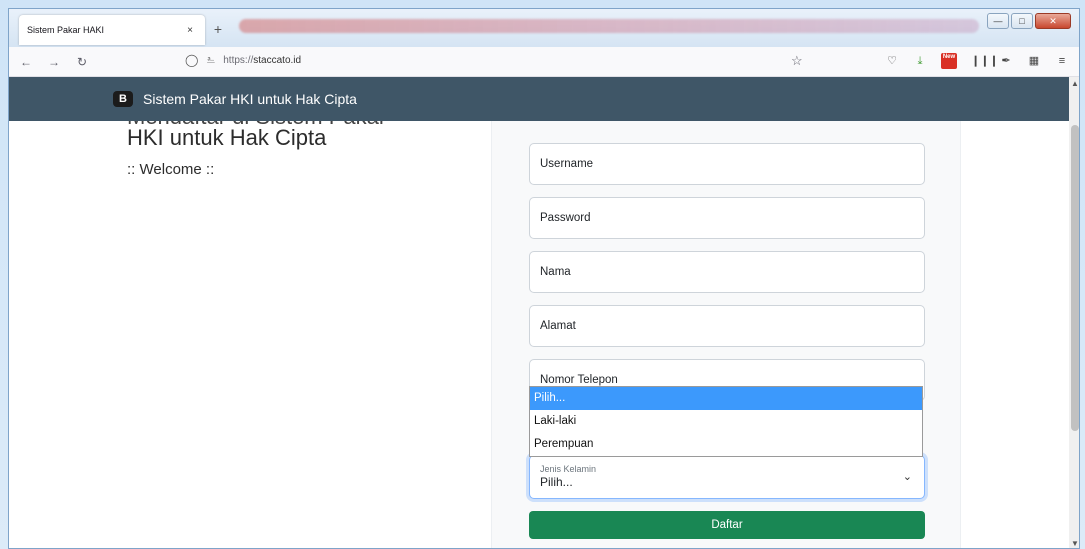 This screenshot has width=1085, height=549. What do you see at coordinates (1006, 61) in the screenshot?
I see `eyedropper-icon: ✒` at bounding box center [1006, 61].